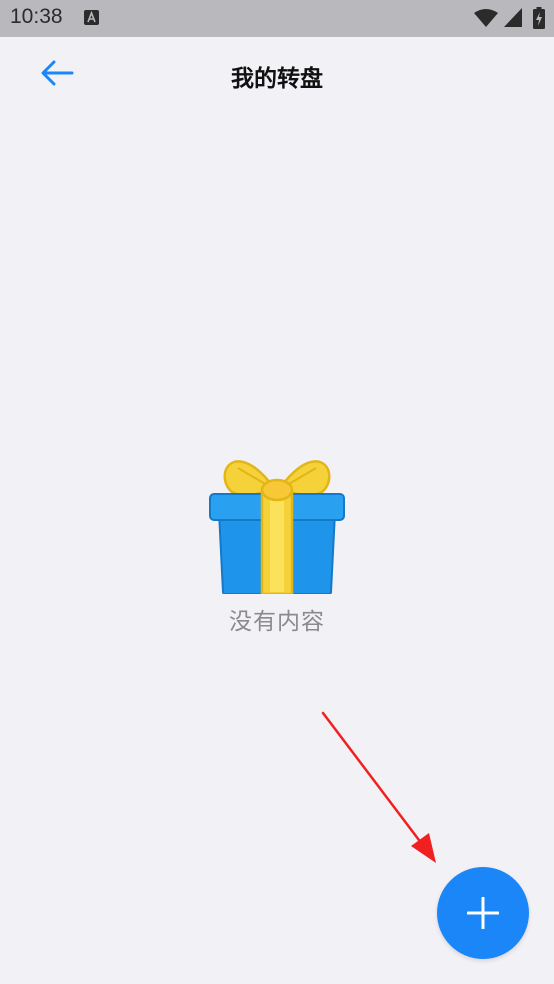 The width and height of the screenshot is (554, 984). I want to click on plus-icon, so click(483, 913).